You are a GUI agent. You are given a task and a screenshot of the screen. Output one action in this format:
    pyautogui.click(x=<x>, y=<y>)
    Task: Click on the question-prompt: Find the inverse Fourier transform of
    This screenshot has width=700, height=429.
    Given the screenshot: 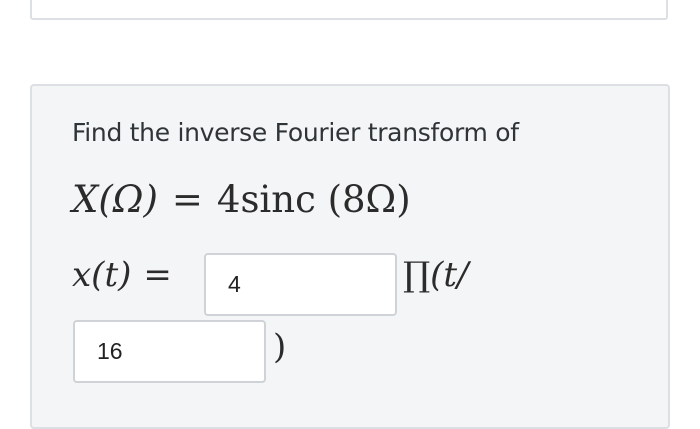 What is the action you would take?
    pyautogui.click(x=295, y=132)
    